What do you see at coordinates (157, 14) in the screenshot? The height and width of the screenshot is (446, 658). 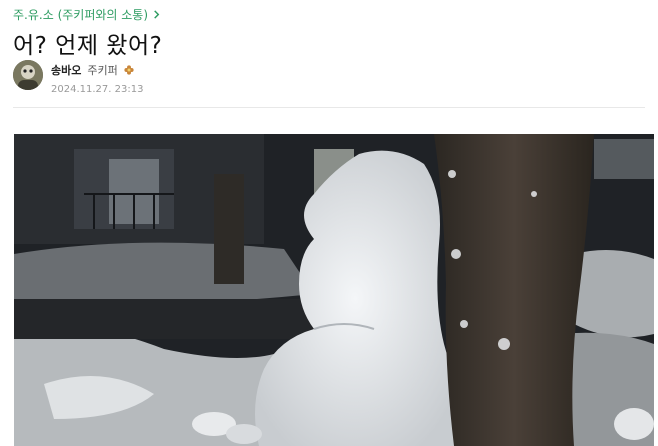 I see `chevron-right-icon` at bounding box center [157, 14].